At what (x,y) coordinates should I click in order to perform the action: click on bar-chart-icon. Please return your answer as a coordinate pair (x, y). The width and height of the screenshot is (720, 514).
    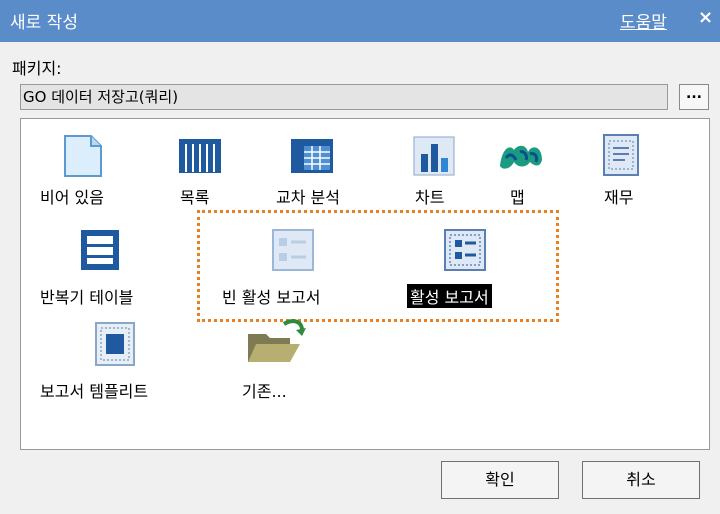
    Looking at the image, I should click on (434, 156).